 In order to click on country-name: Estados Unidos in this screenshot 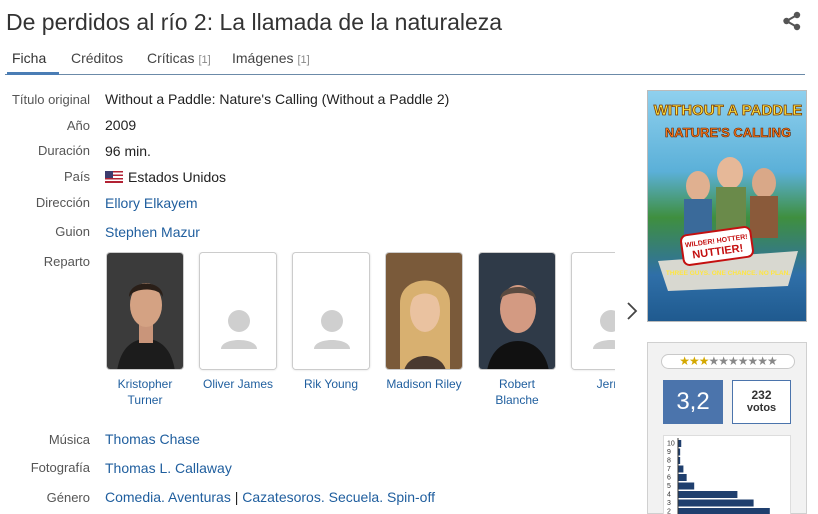, I will do `click(177, 177)`.